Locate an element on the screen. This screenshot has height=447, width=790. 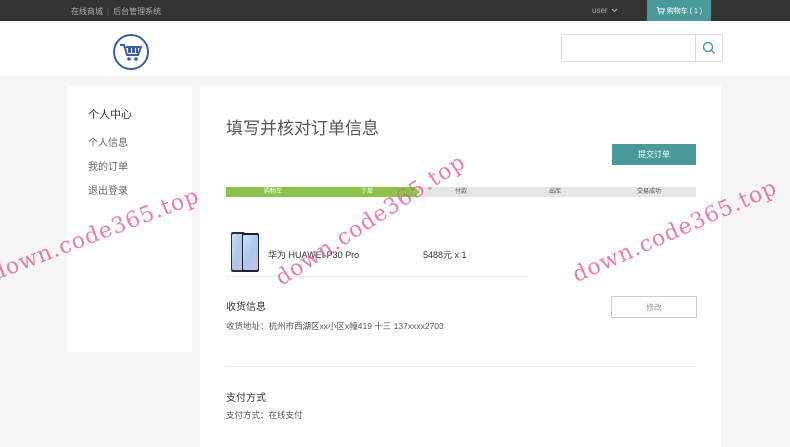
top-bar: 在线商城 | 后台管理系统 user 购物车 ( 1 ) is located at coordinates (395, 10).